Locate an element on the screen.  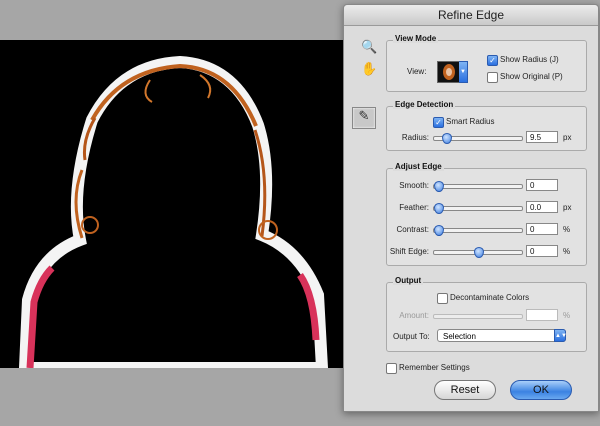
portrait-thumbnail-icon is located at coordinates (449, 72).